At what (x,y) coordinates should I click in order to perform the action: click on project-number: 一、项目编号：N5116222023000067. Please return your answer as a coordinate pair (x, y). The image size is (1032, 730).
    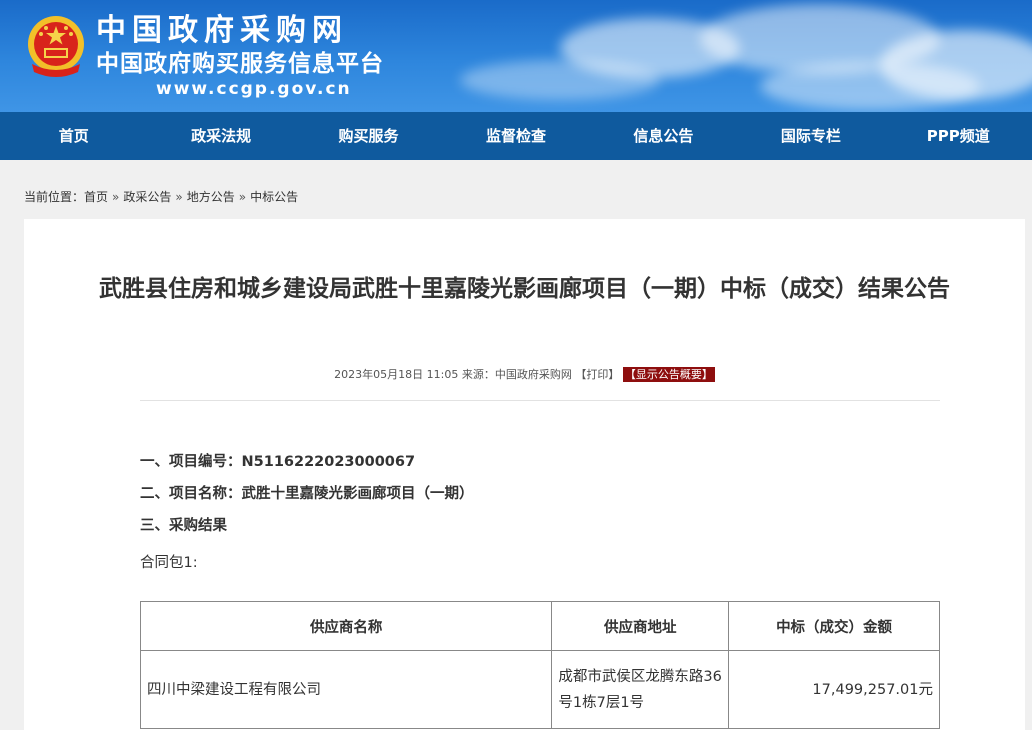
    Looking at the image, I should click on (278, 462).